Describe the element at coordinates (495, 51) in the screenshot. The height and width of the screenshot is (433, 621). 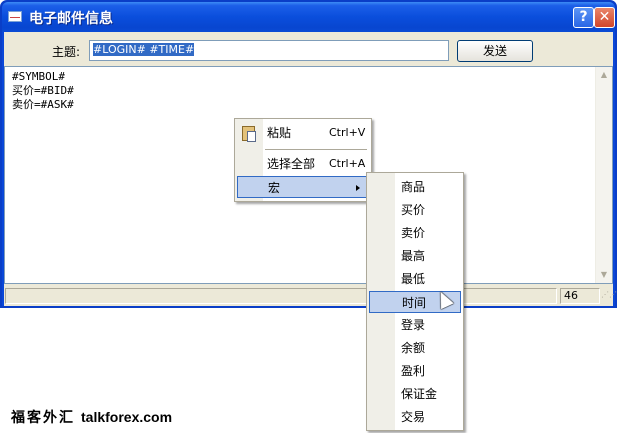
I see `send-button: 发送` at that location.